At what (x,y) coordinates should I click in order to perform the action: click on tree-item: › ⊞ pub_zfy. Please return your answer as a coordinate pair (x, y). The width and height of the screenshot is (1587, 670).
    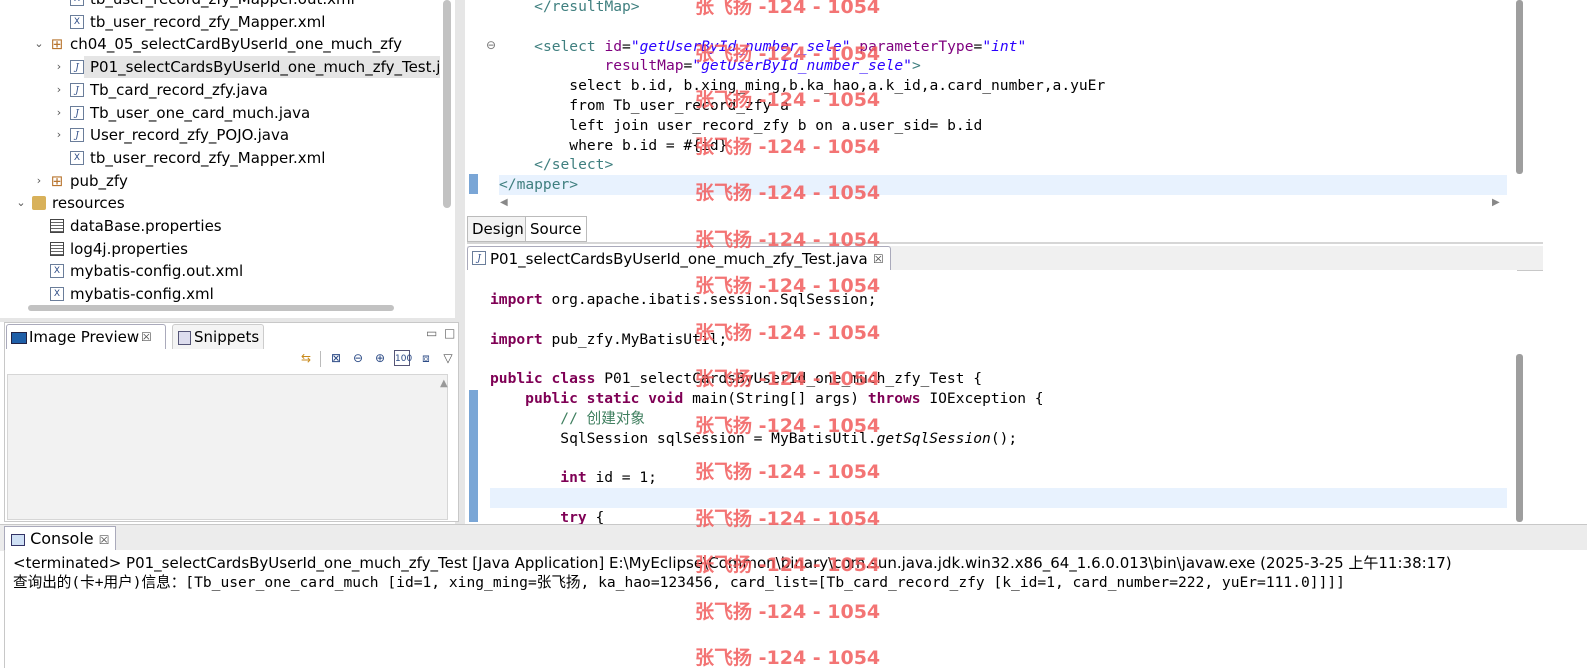
    Looking at the image, I should click on (220, 181).